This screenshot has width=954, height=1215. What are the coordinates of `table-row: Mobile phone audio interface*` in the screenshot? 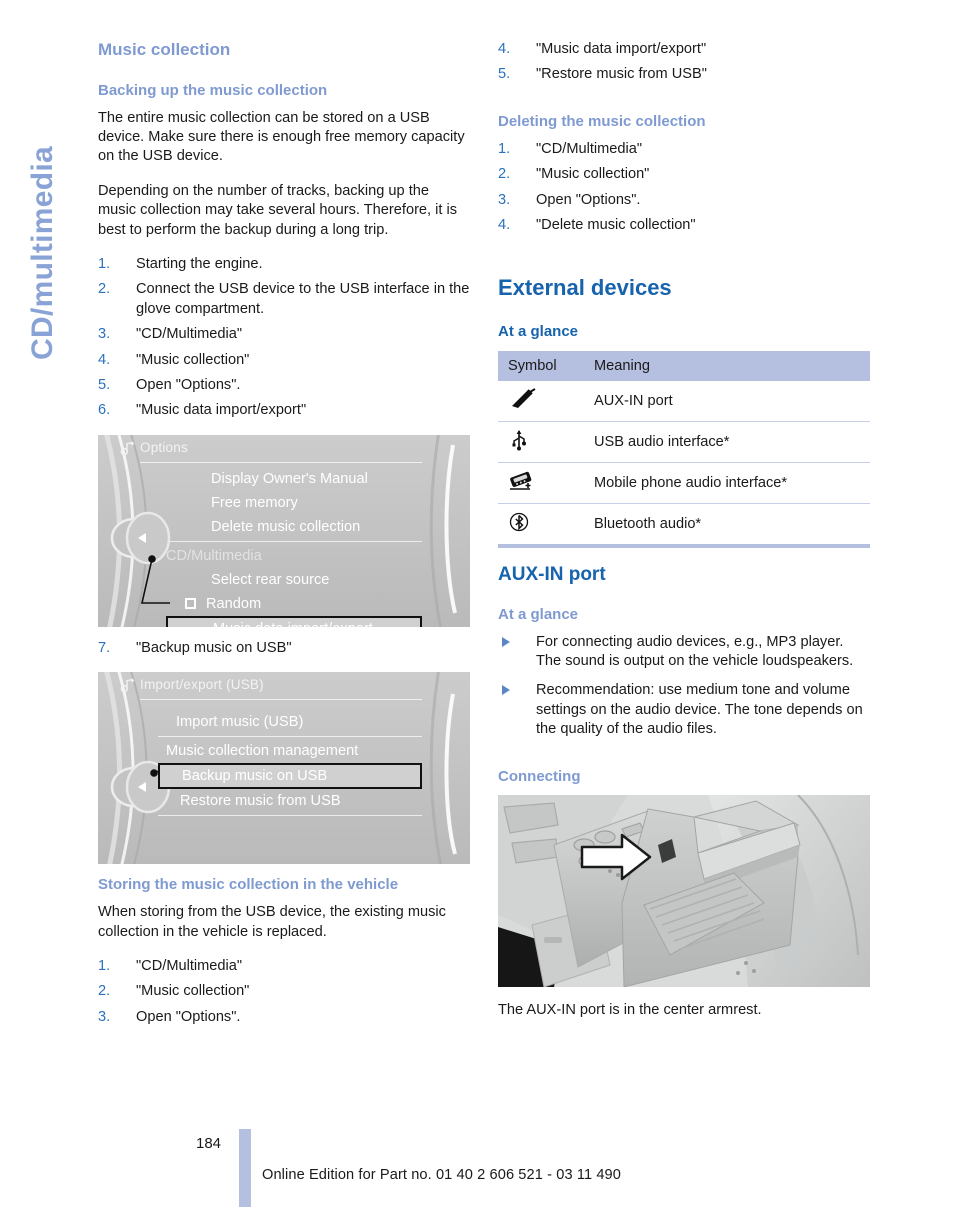 It's located at (684, 483).